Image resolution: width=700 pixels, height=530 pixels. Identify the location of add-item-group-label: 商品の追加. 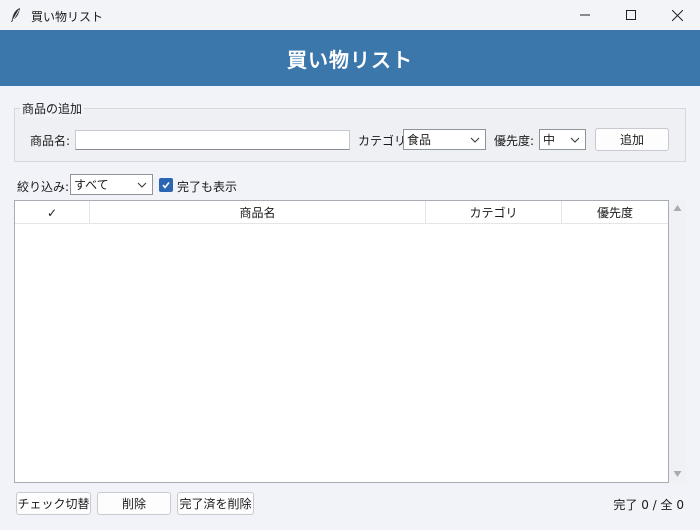
(52, 108).